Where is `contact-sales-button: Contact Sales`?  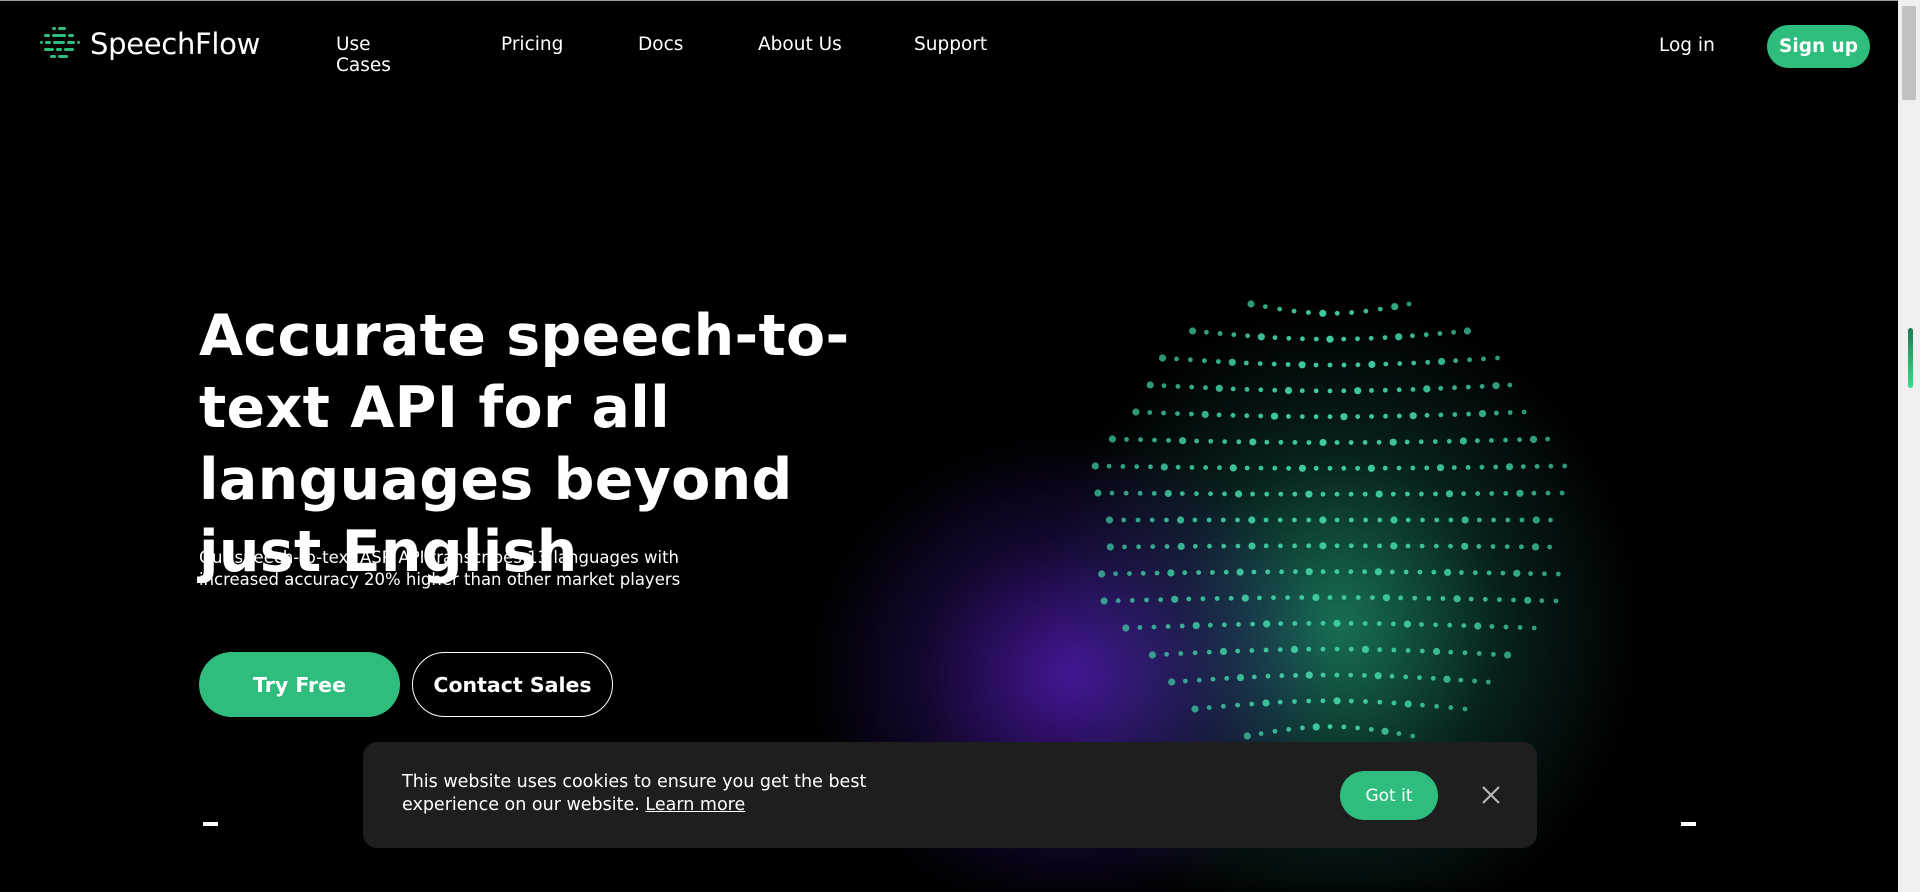 contact-sales-button: Contact Sales is located at coordinates (512, 684).